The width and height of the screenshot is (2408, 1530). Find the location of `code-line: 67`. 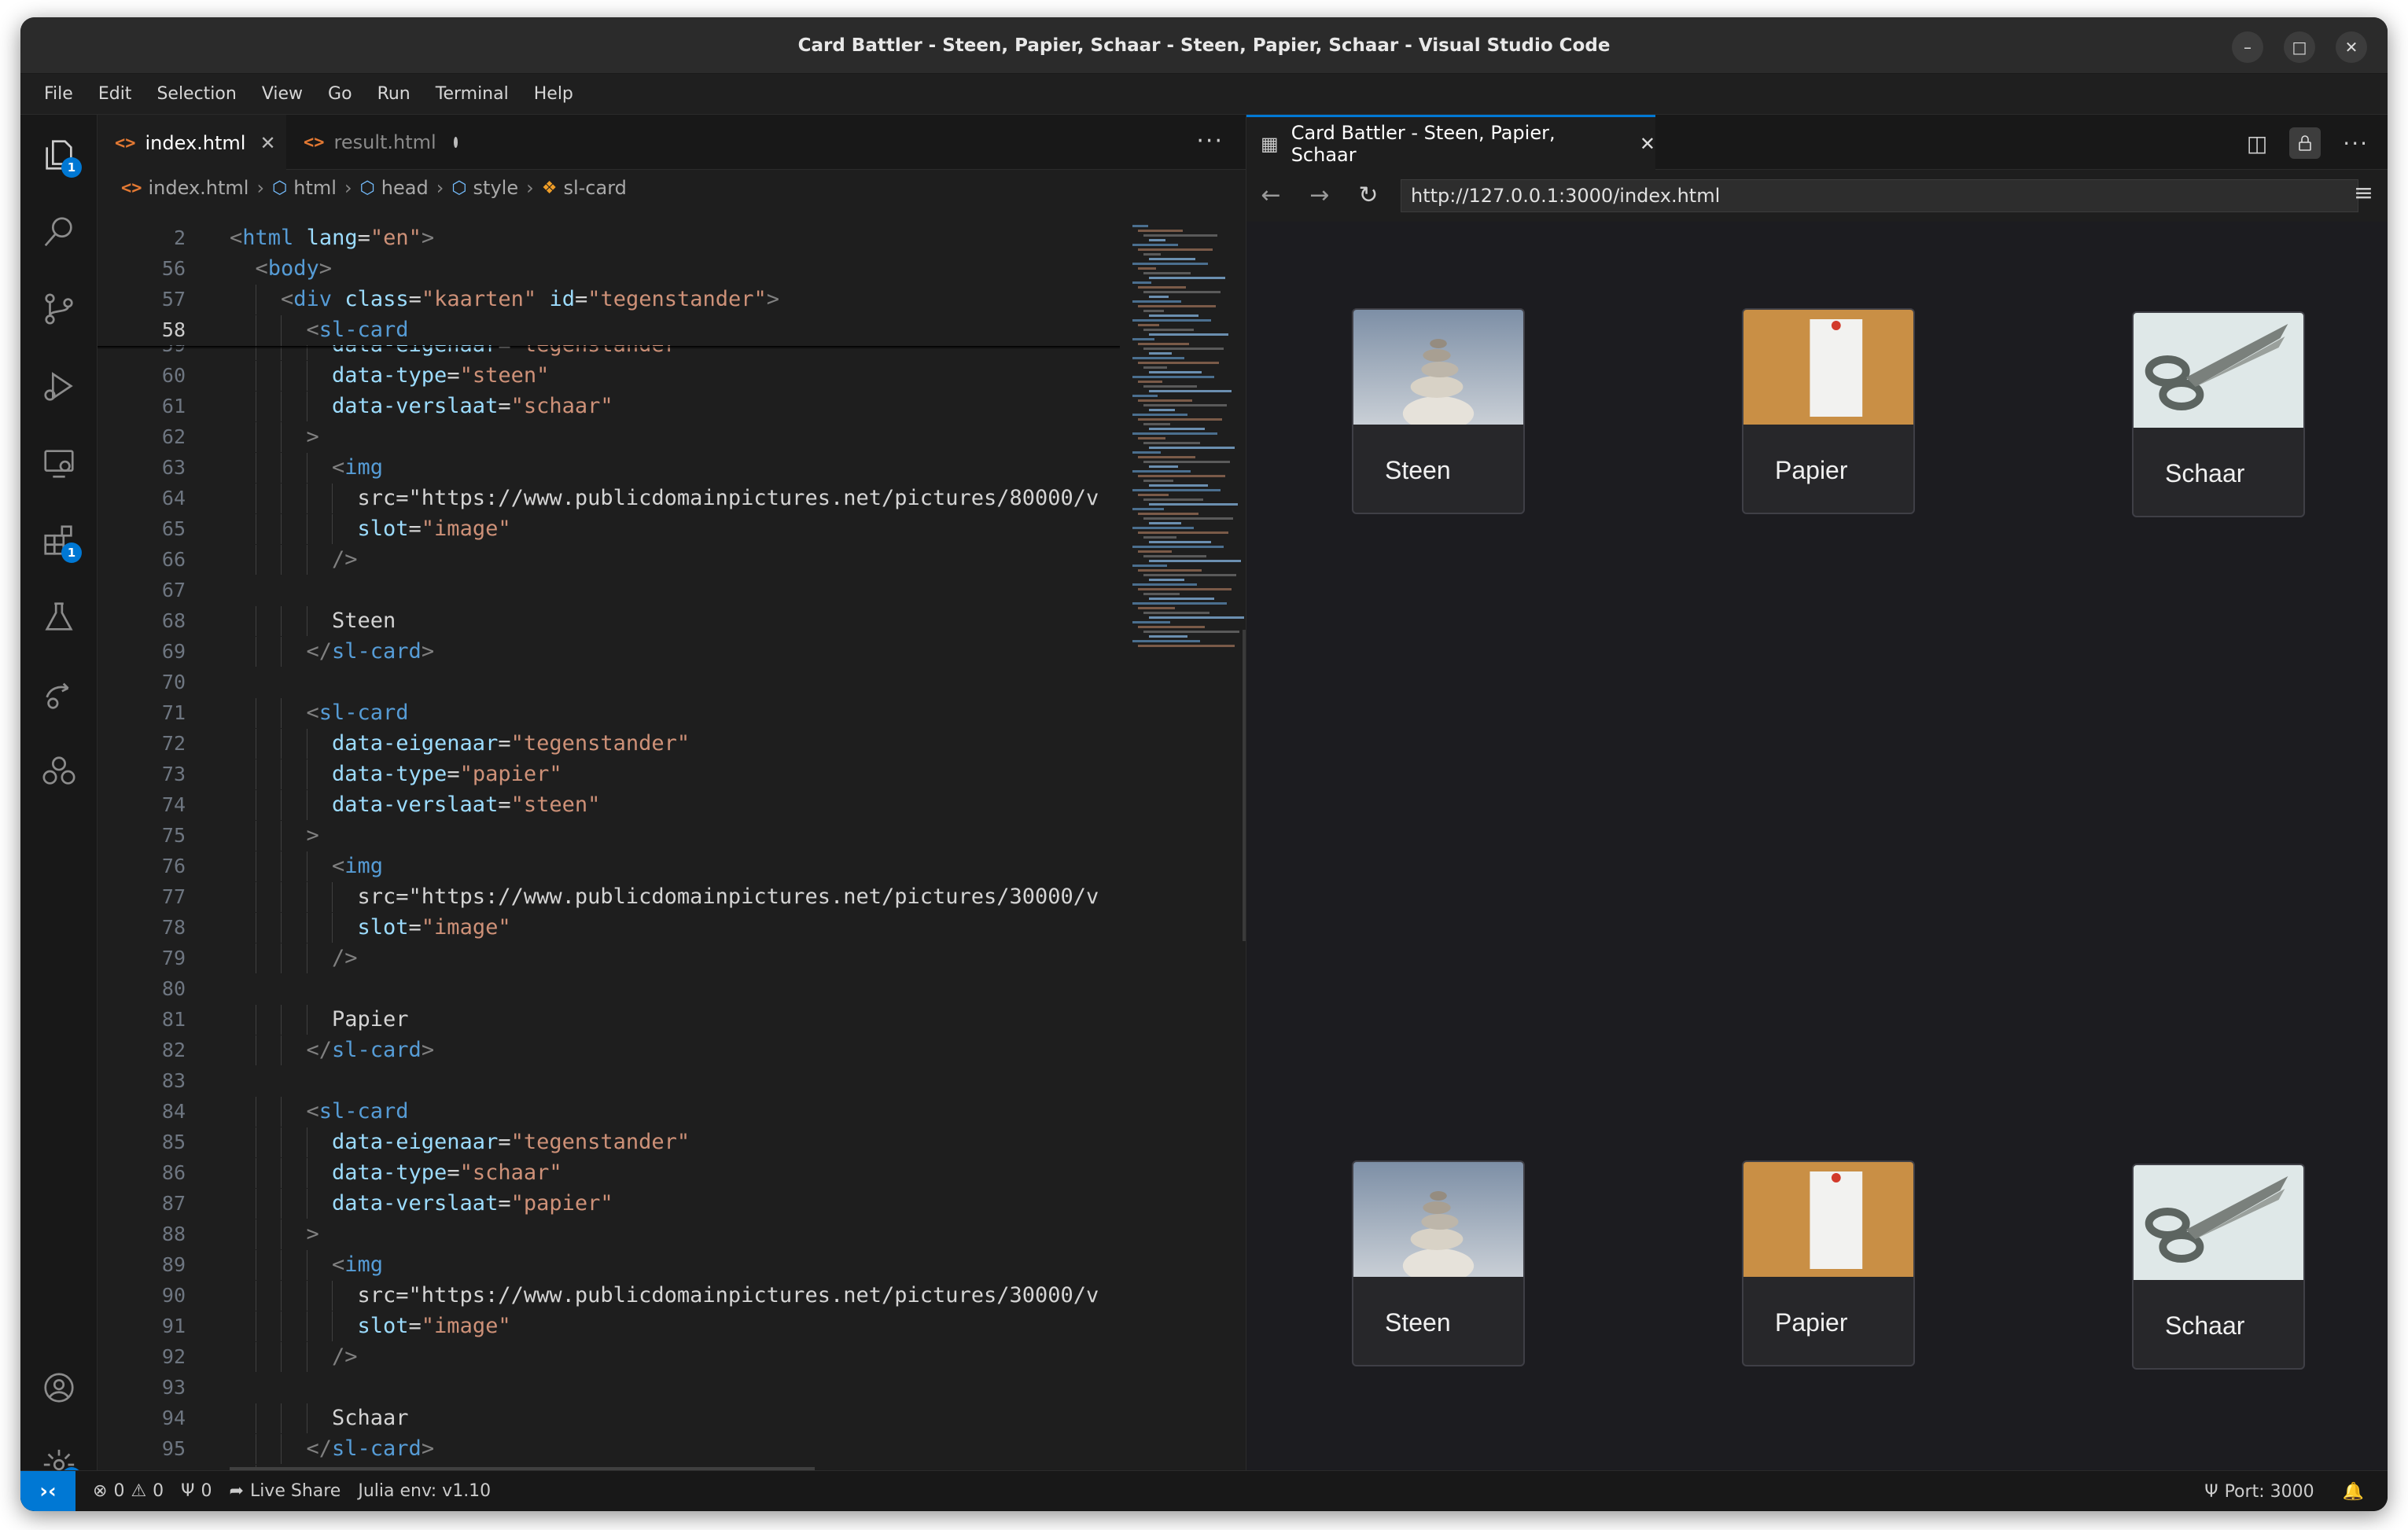

code-line: 67 is located at coordinates (609, 590).